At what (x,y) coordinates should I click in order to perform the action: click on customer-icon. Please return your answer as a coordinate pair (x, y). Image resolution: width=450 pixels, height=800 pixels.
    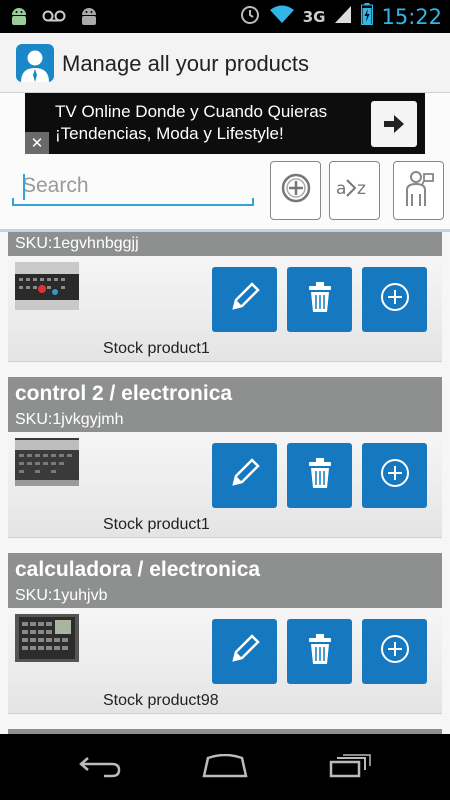
    Looking at the image, I should click on (419, 190).